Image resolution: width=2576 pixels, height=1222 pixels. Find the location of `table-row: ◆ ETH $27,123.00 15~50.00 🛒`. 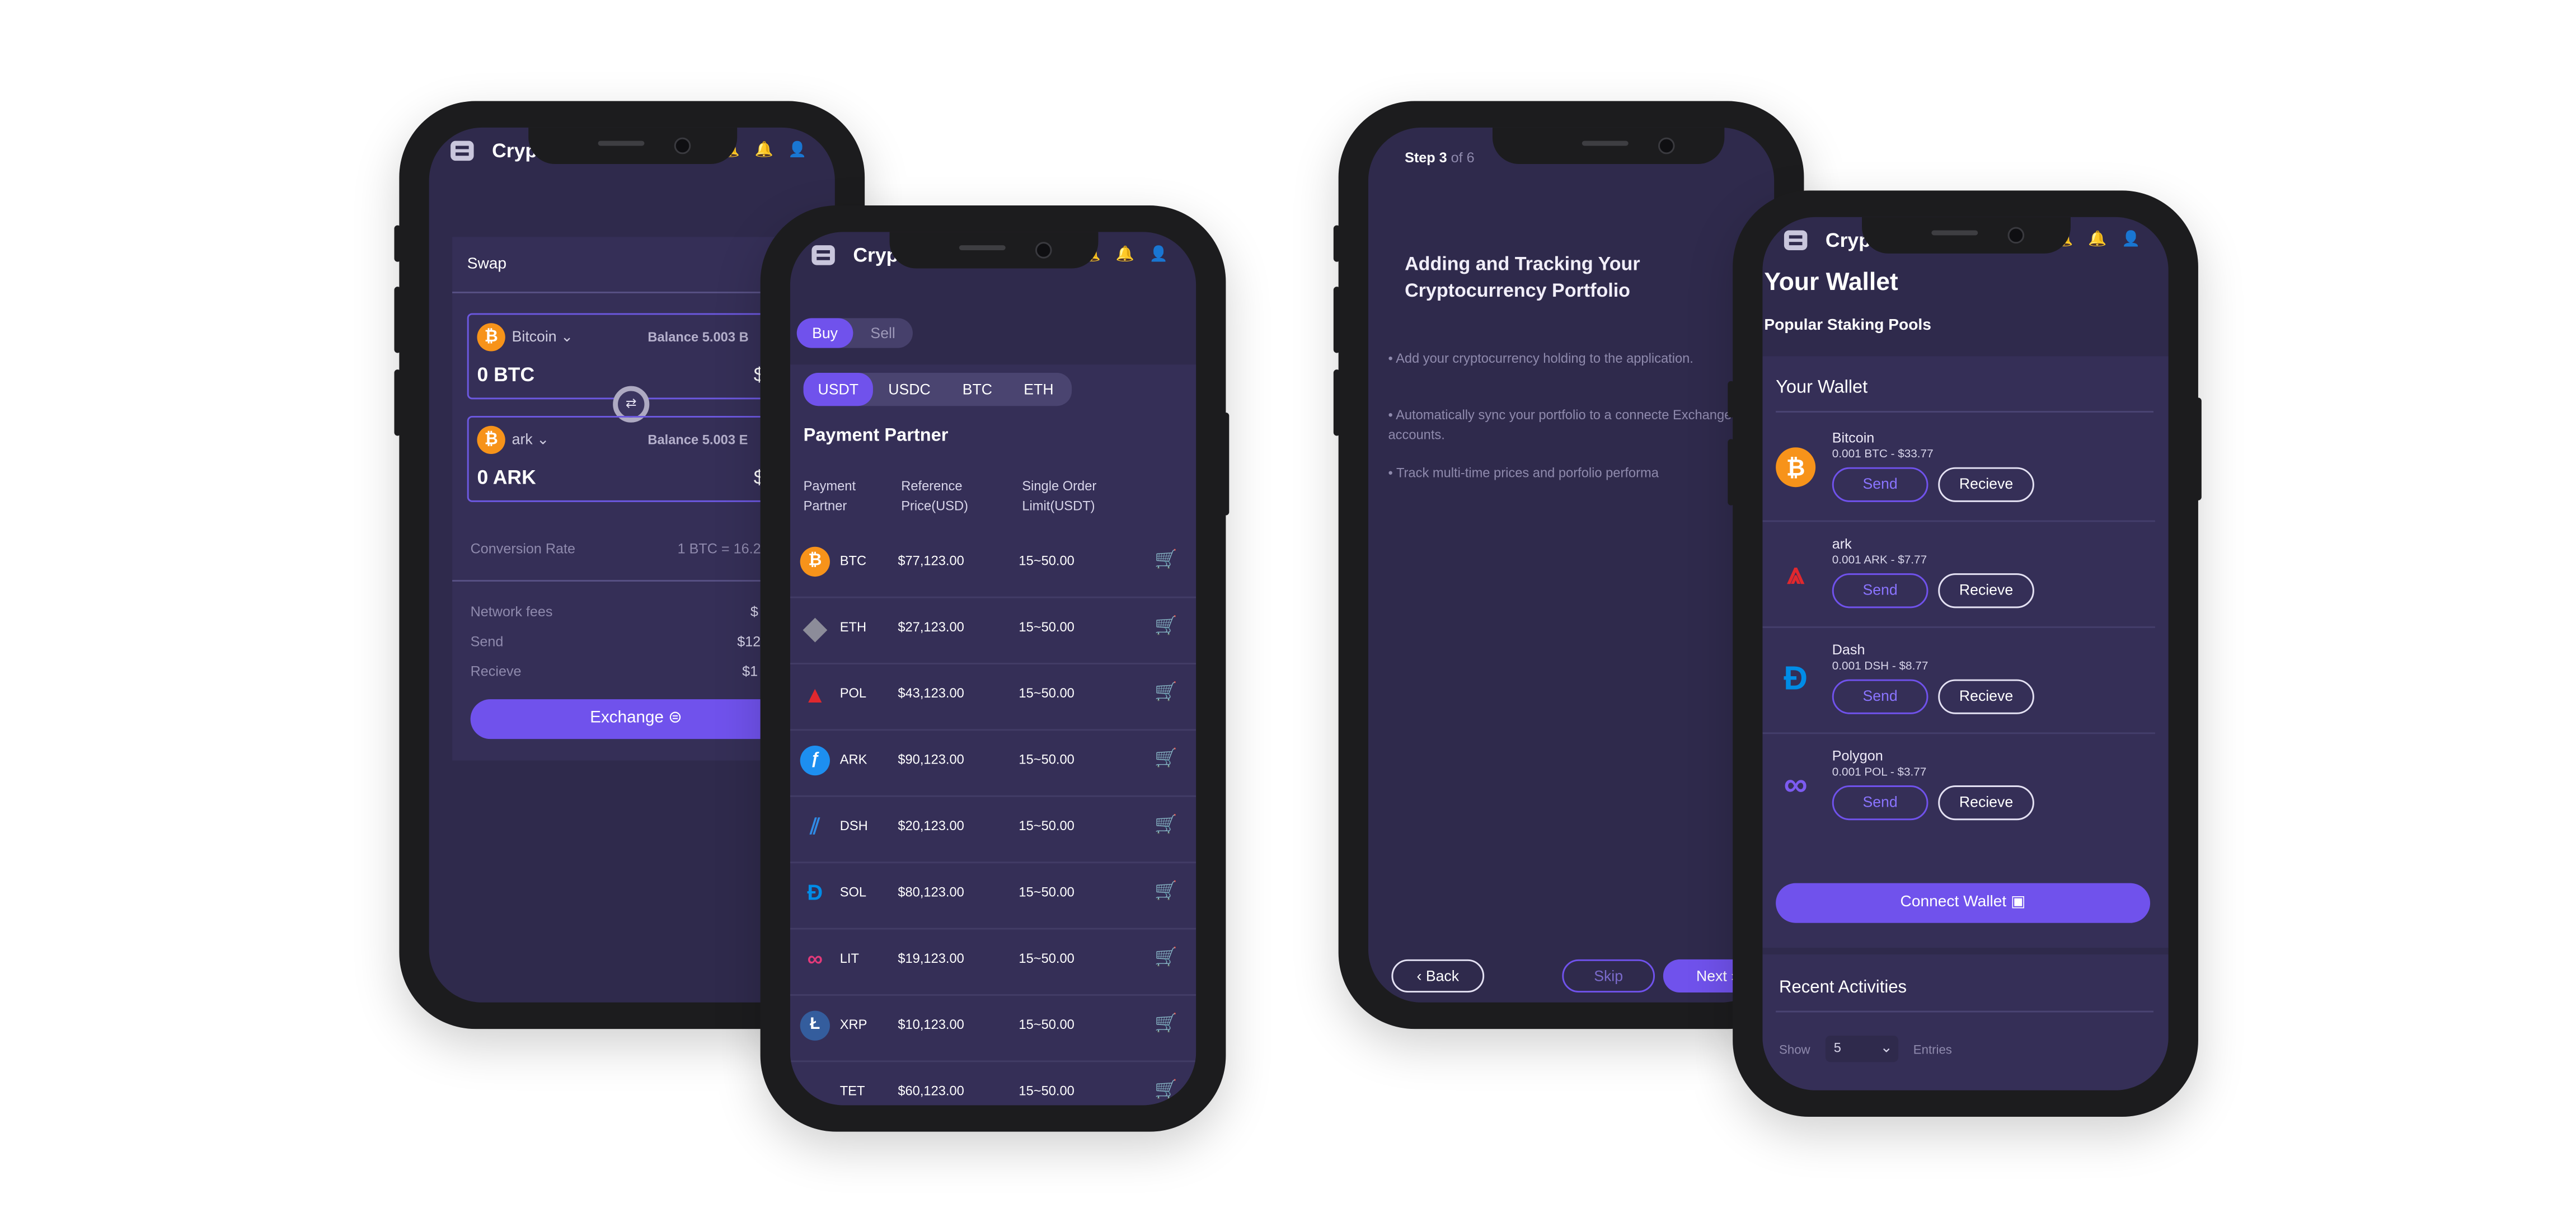

table-row: ◆ ETH $27,123.00 15~50.00 🛒 is located at coordinates (993, 631).